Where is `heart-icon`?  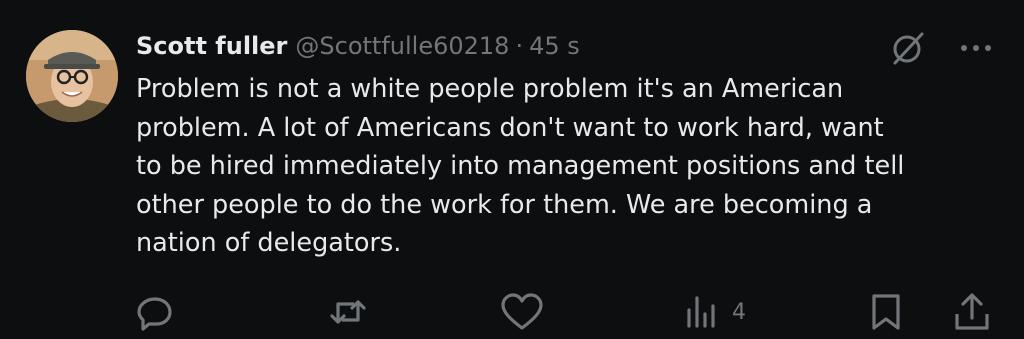 heart-icon is located at coordinates (522, 312).